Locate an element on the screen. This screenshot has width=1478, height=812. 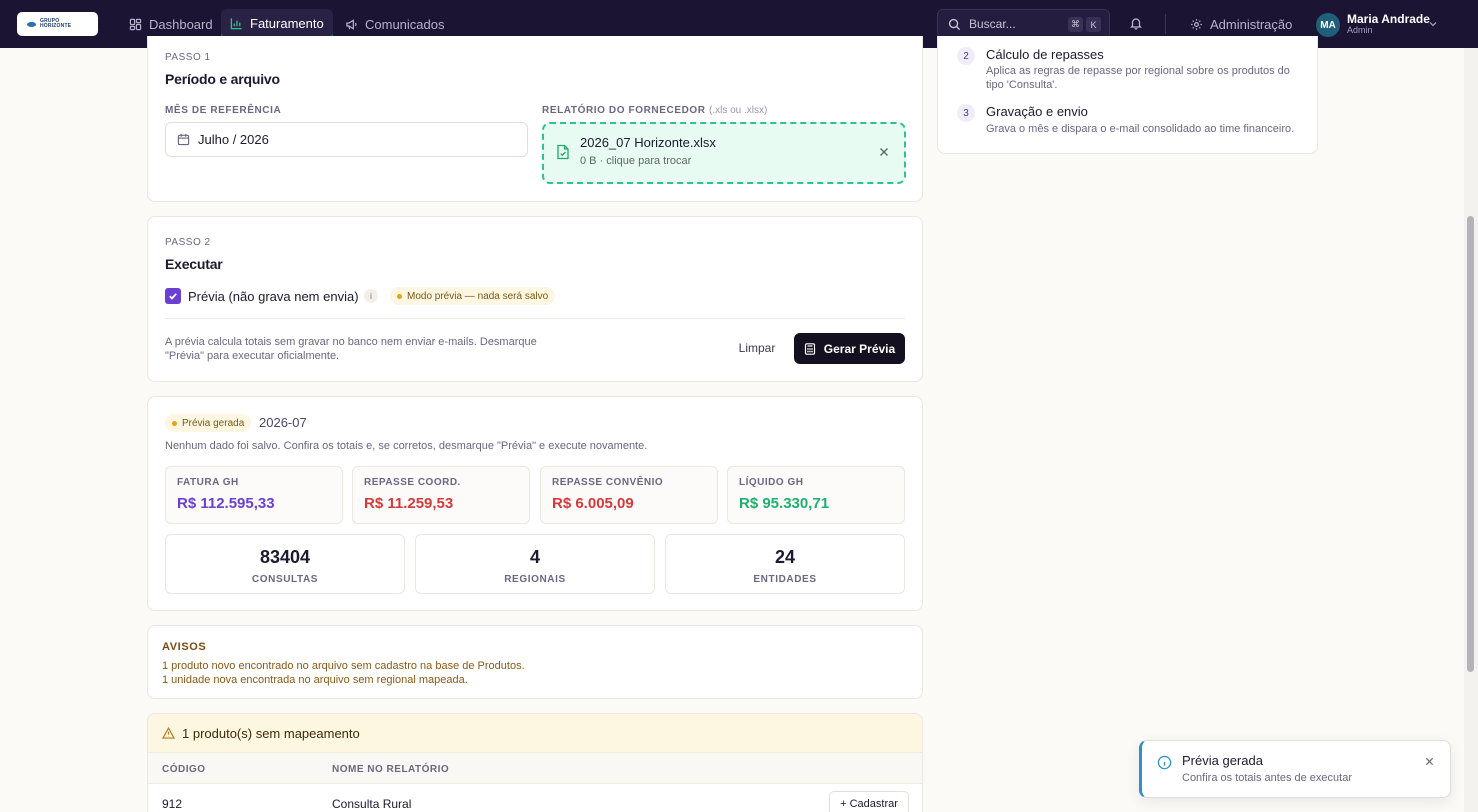
megaphone-icon is located at coordinates (351, 24).